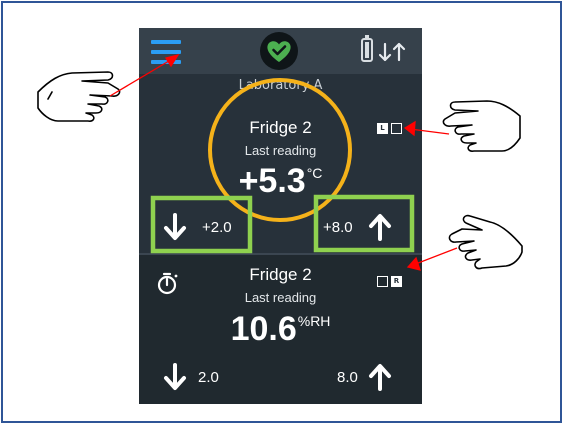 This screenshot has height=427, width=567. I want to click on battery-icon, so click(367, 48).